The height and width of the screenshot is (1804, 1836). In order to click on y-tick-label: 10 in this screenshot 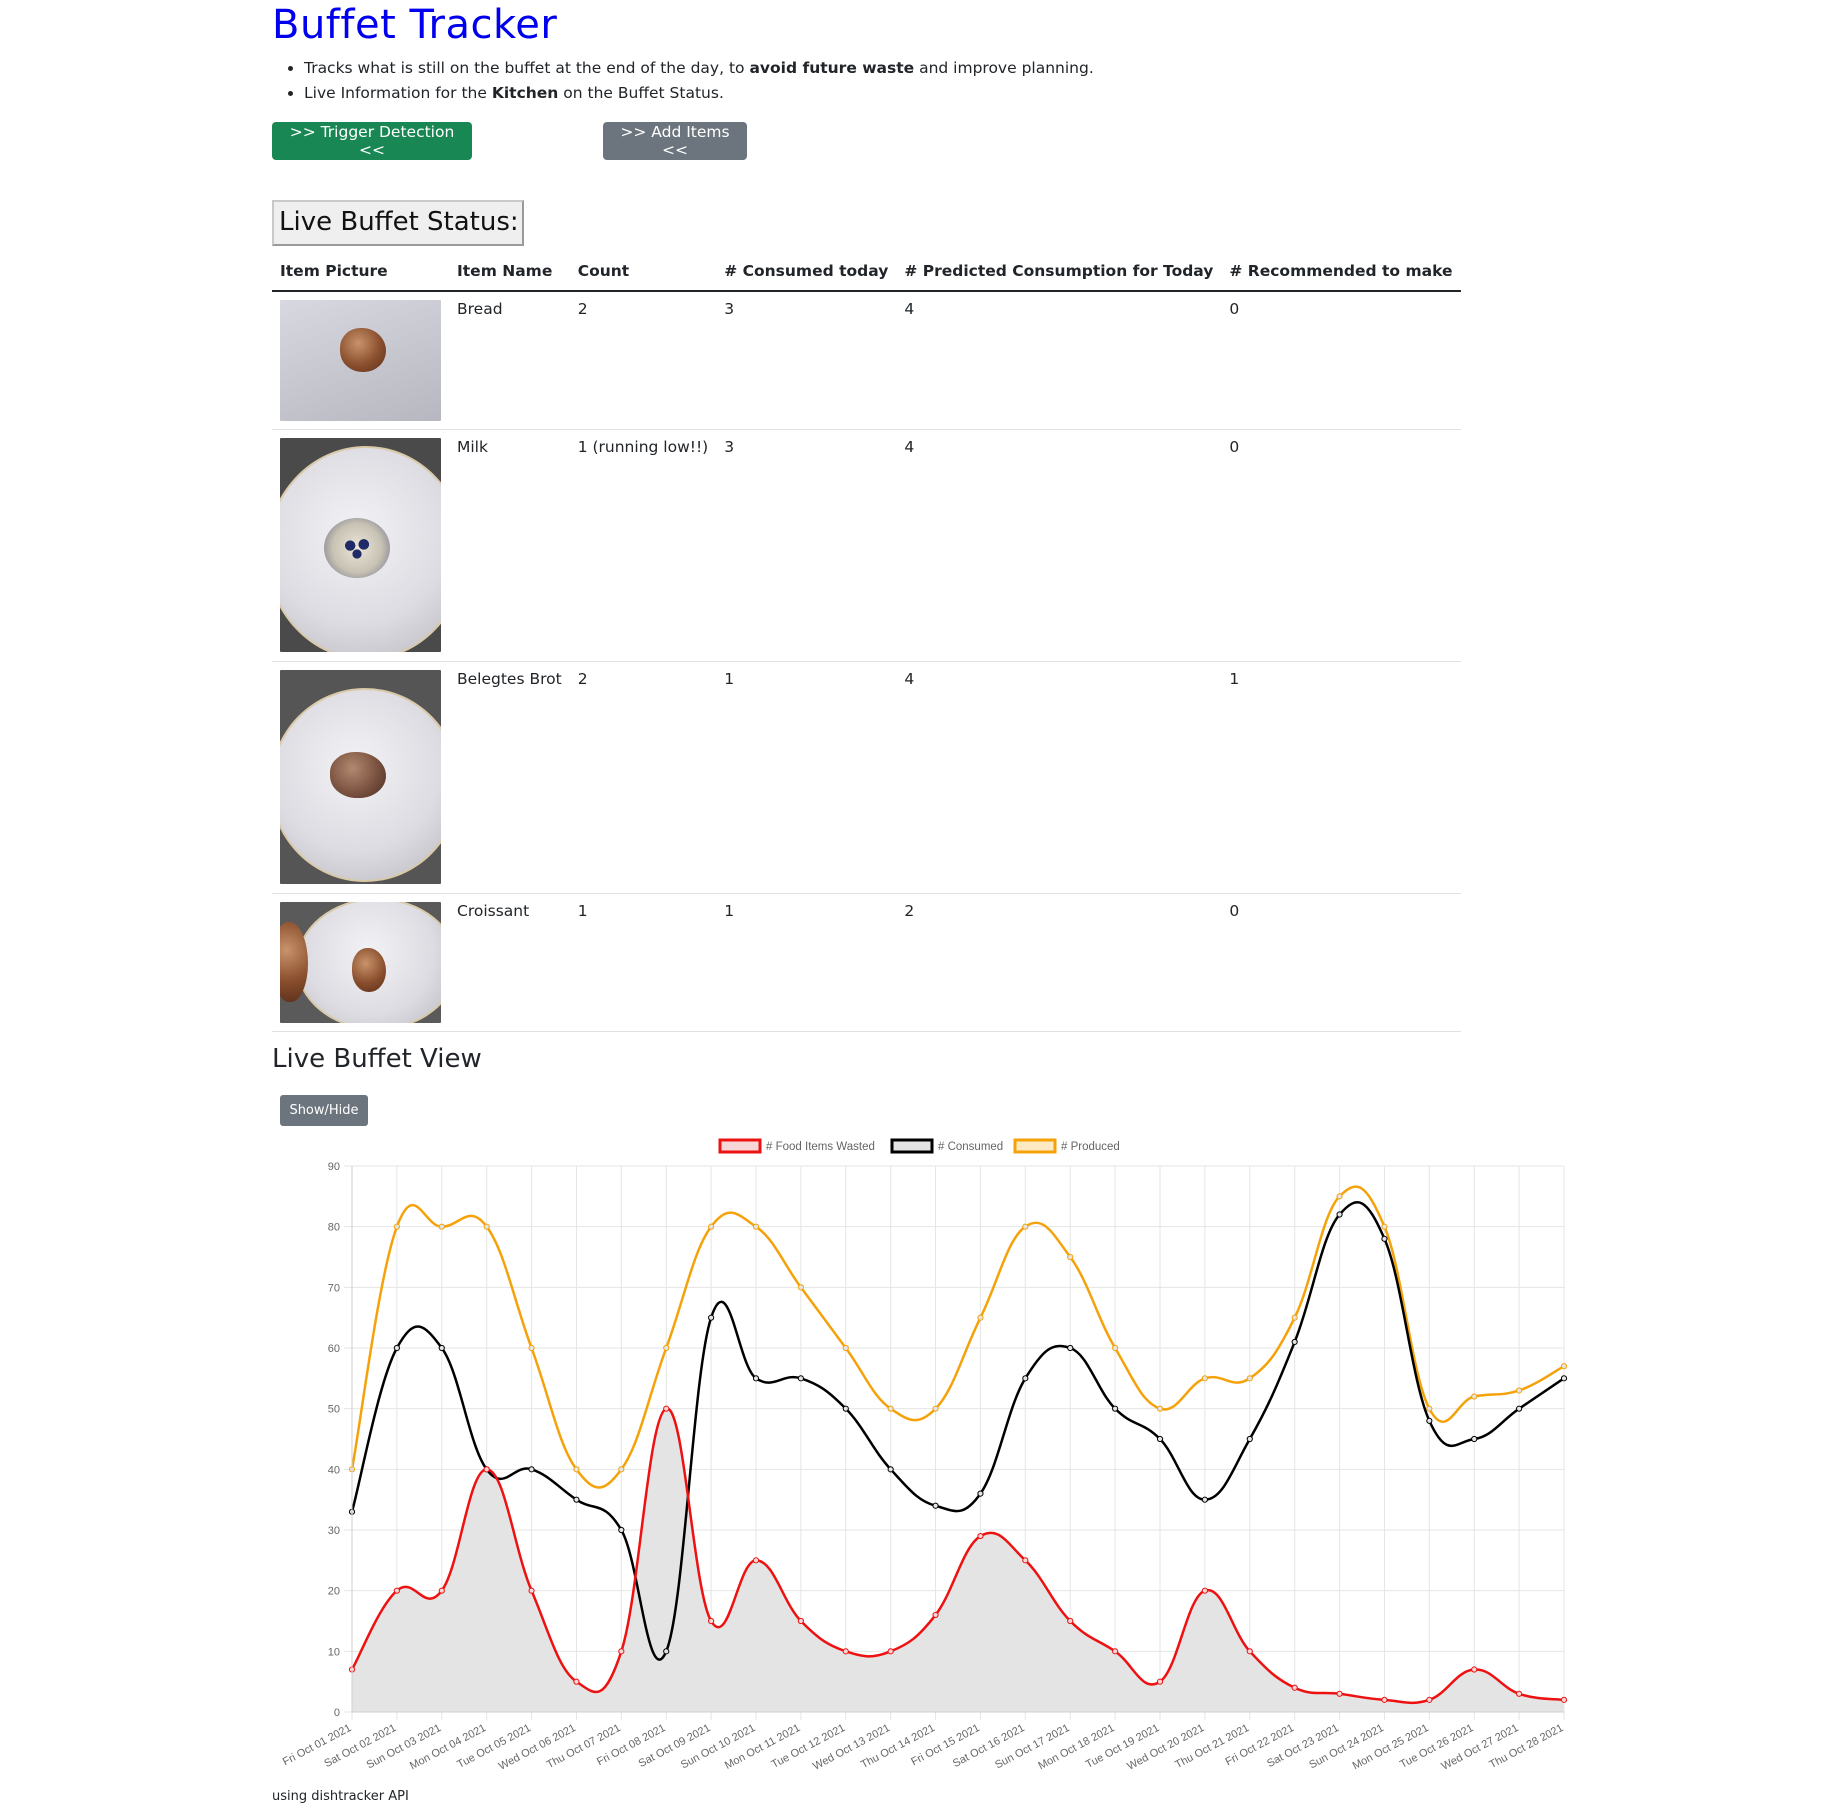, I will do `click(334, 1652)`.